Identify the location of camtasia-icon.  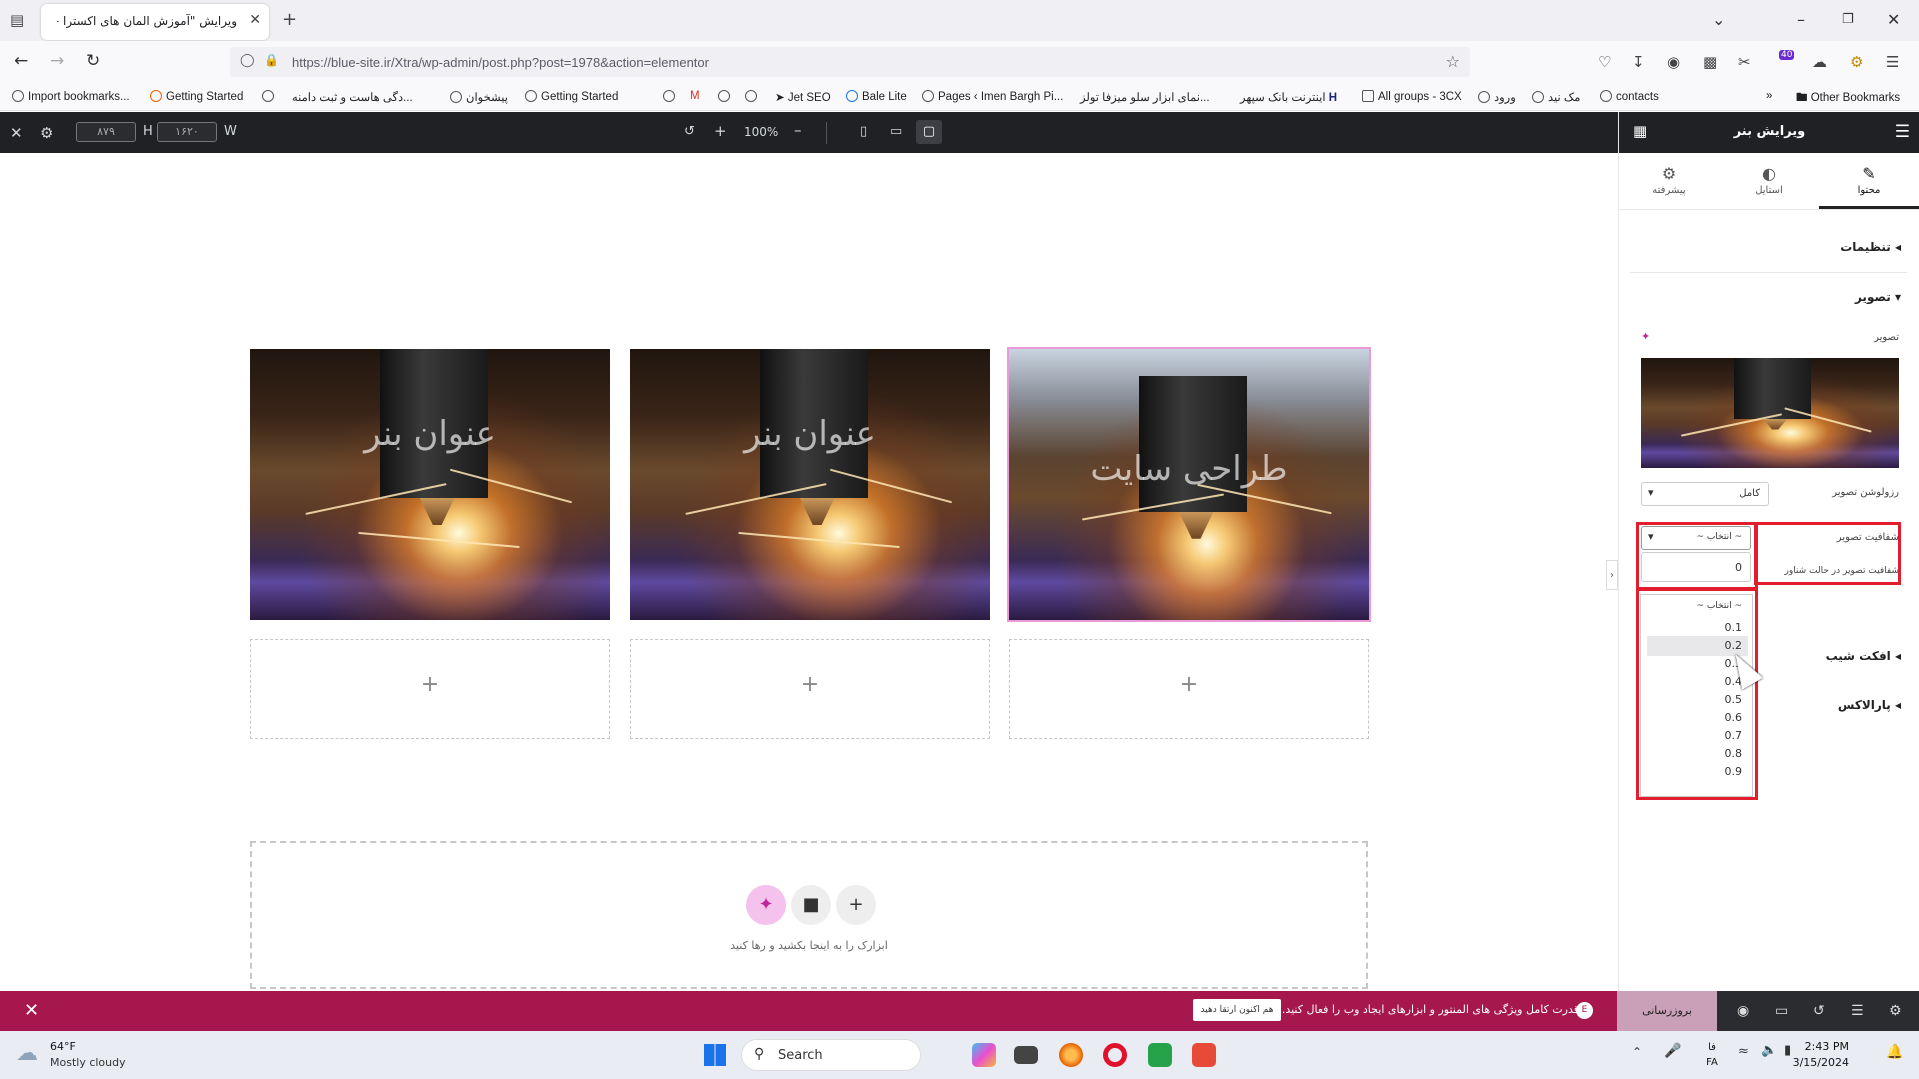
(1160, 1055).